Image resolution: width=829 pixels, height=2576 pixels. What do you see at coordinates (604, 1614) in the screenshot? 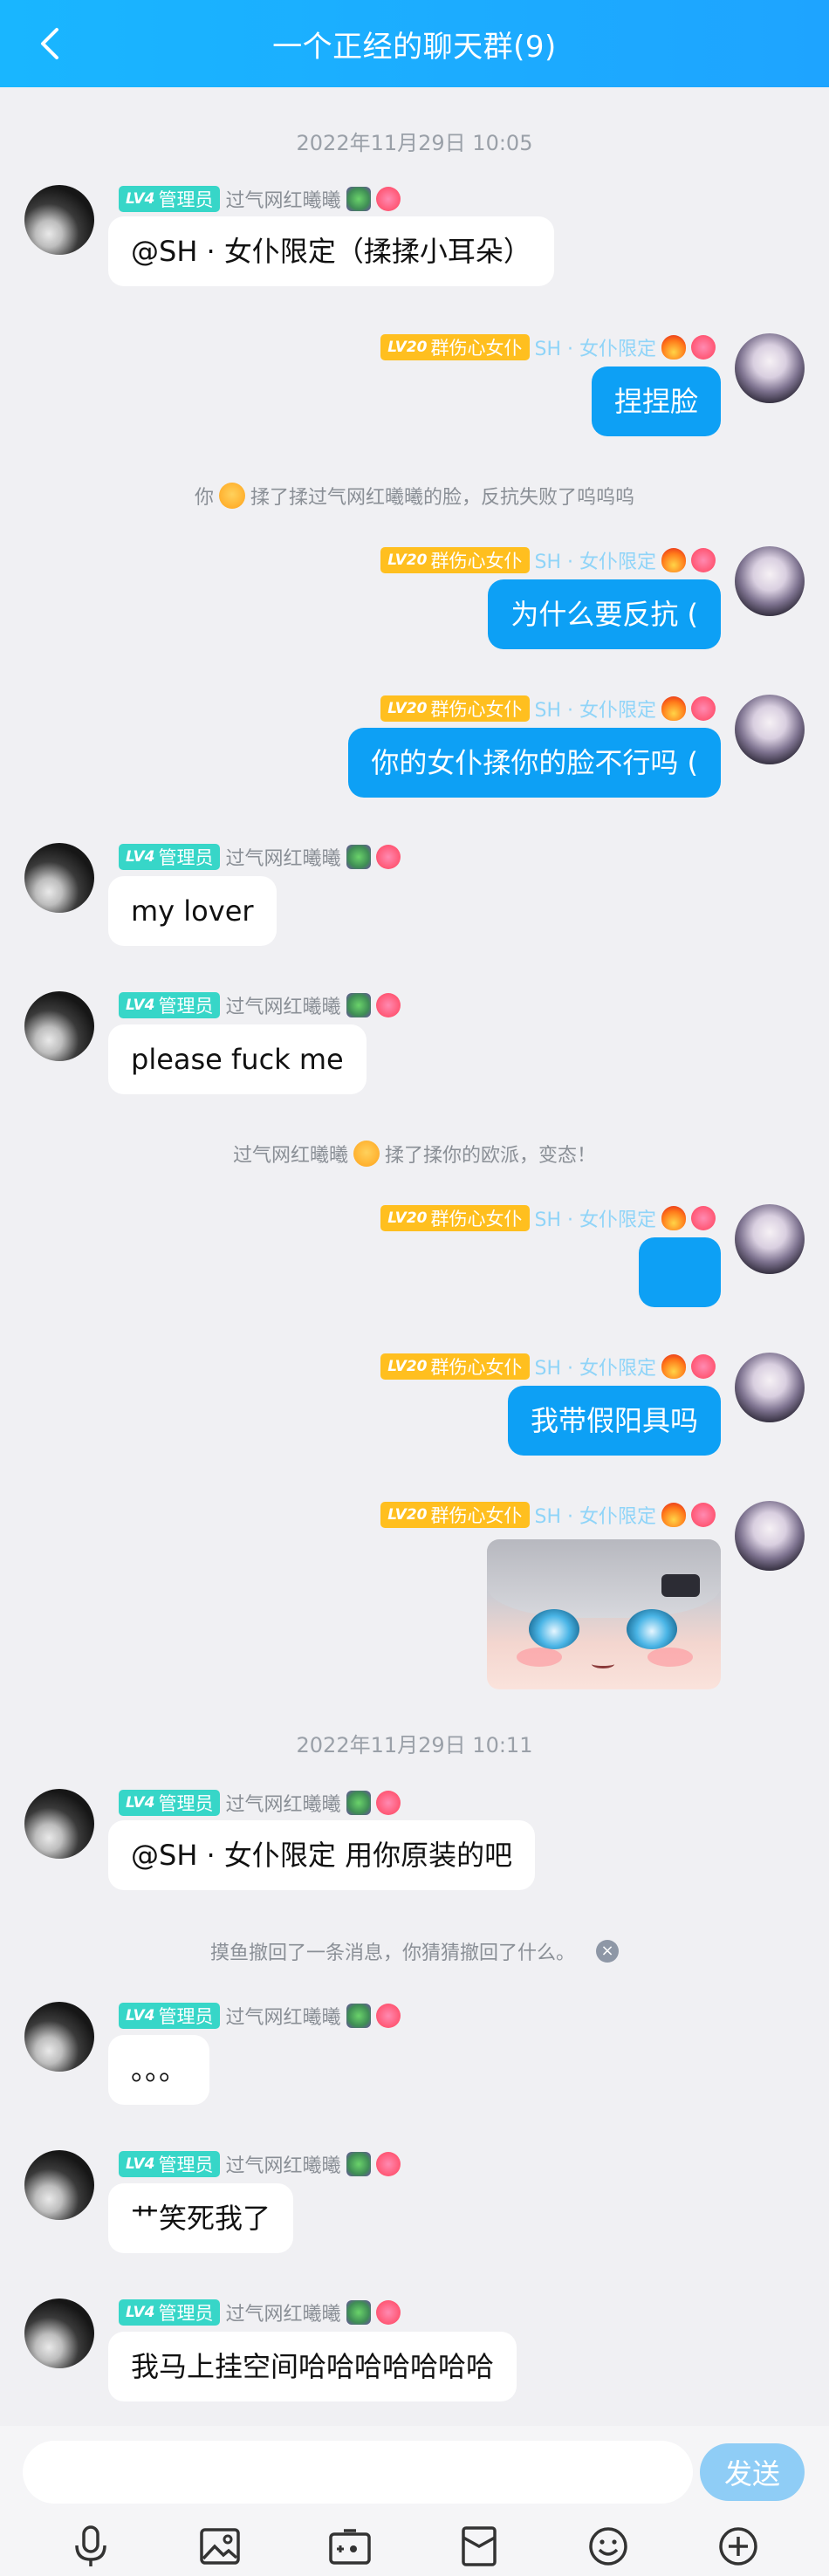
I see `sticker-image` at bounding box center [604, 1614].